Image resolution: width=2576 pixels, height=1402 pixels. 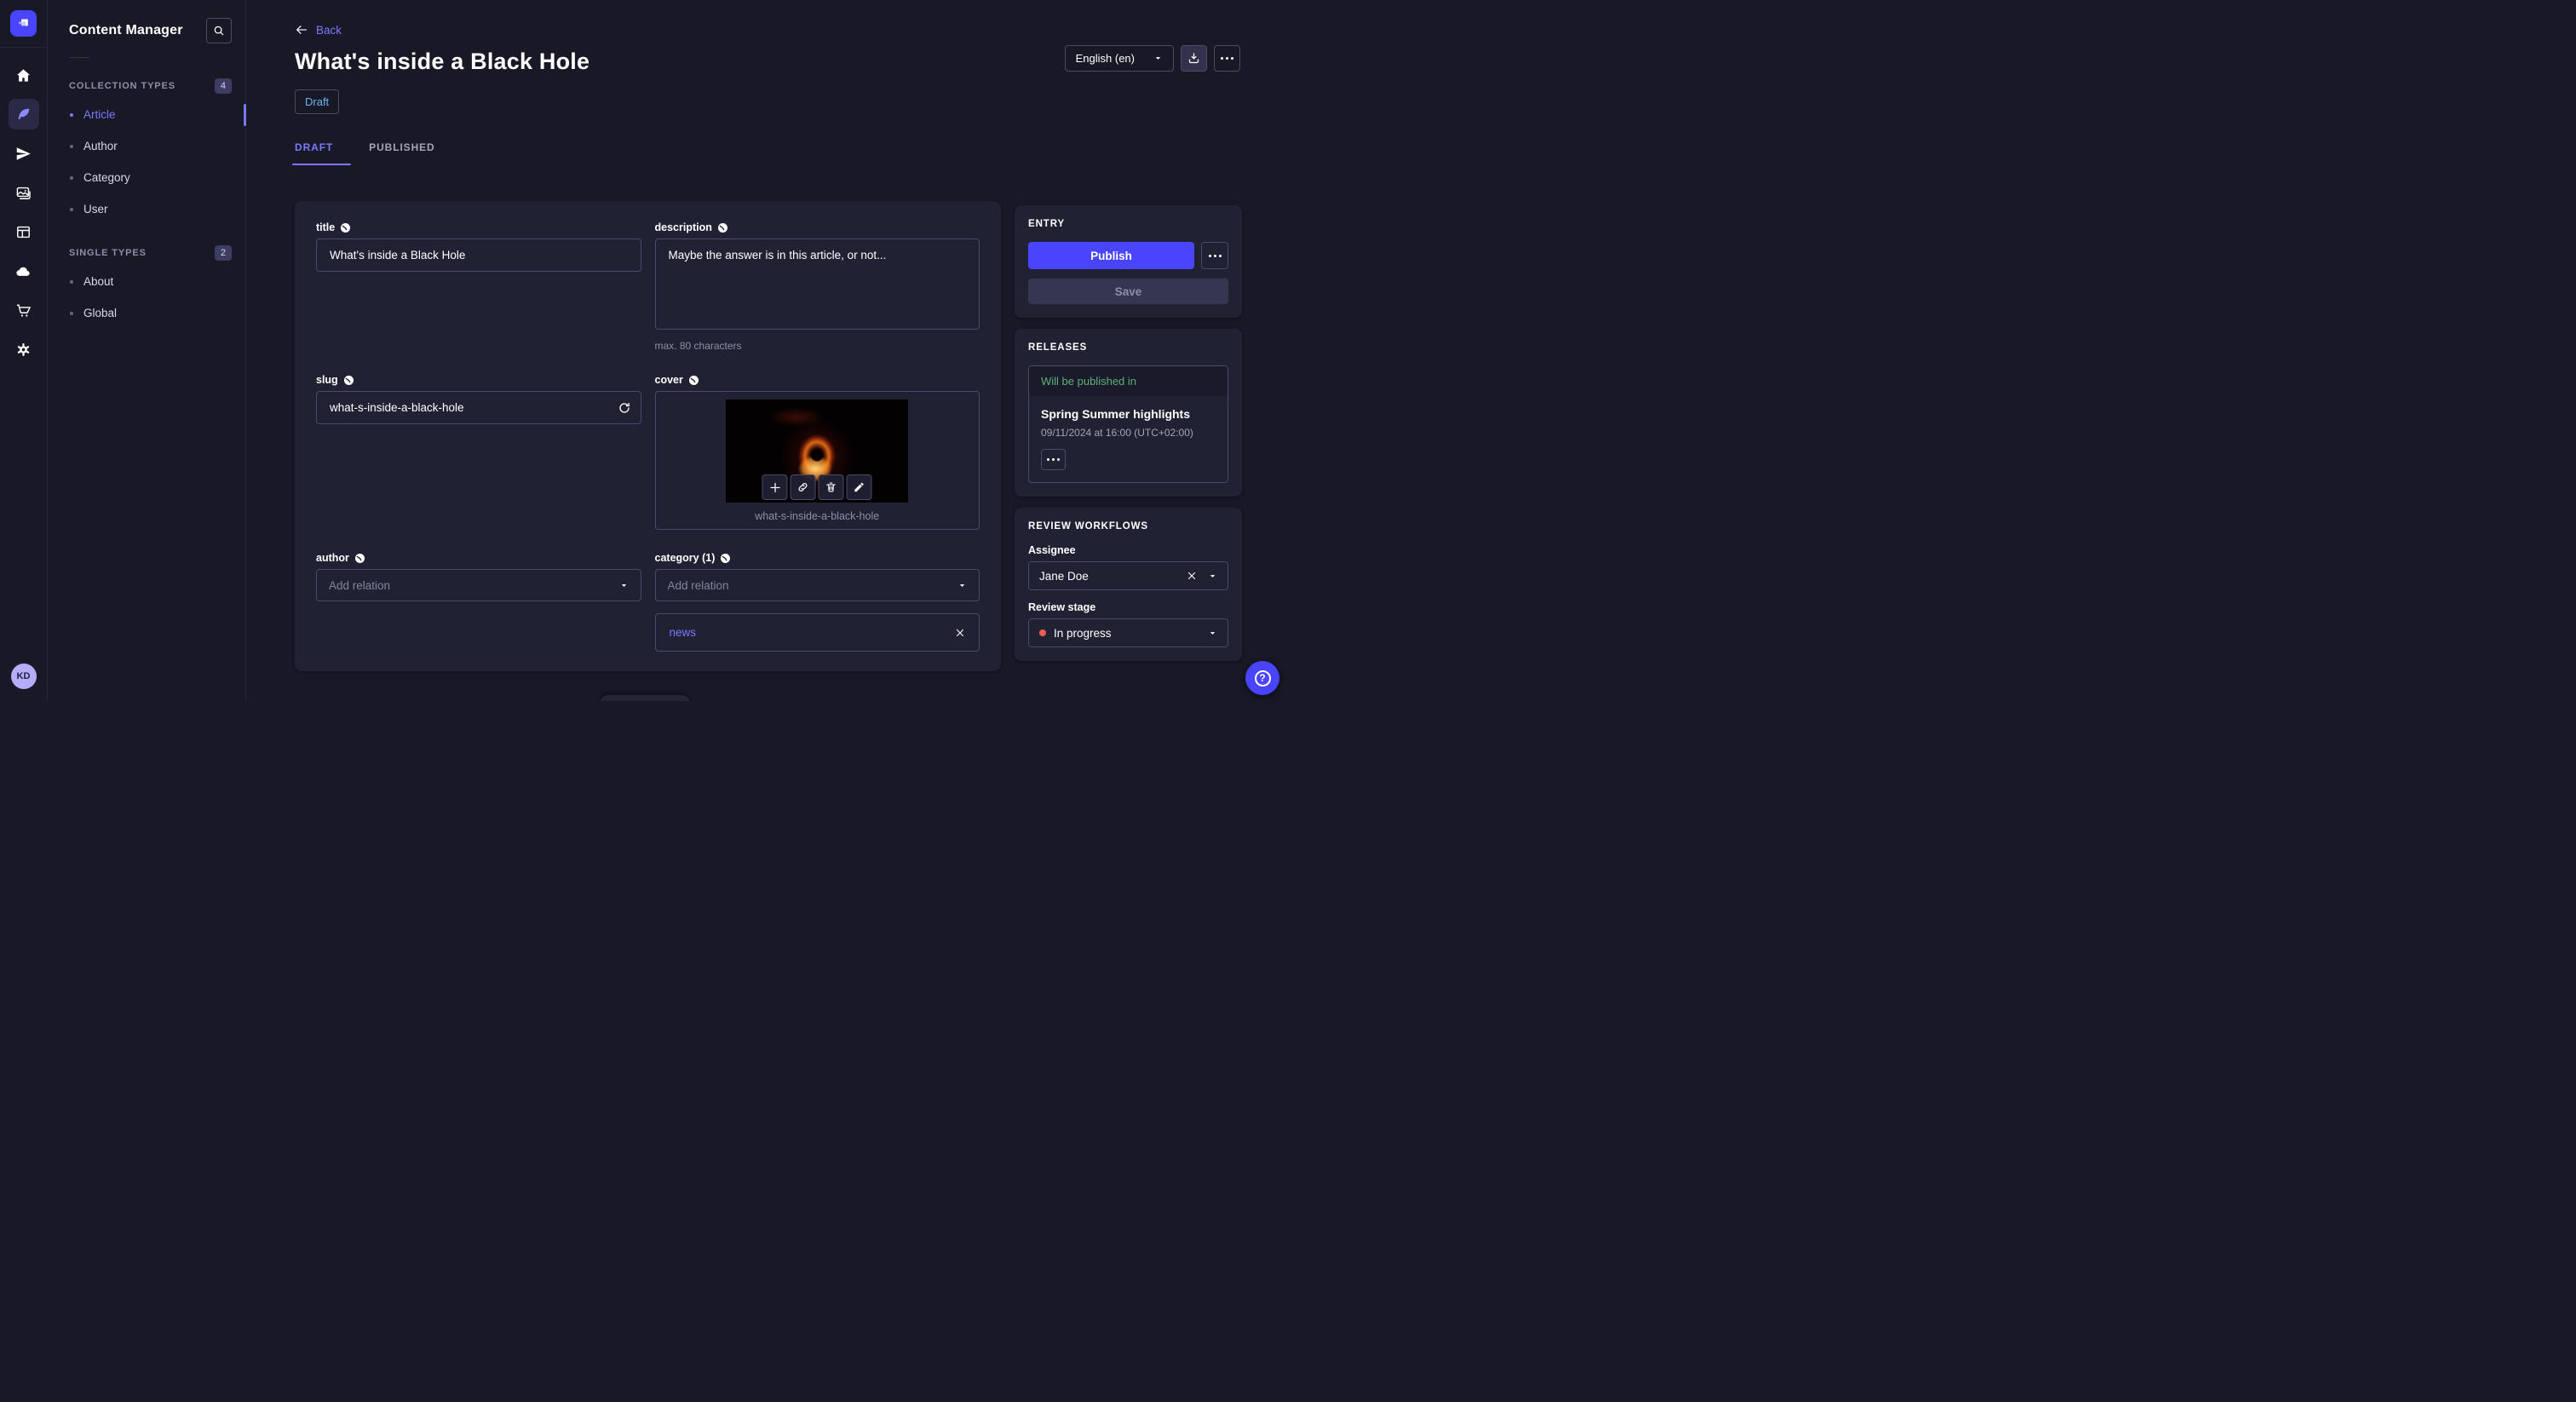 What do you see at coordinates (1111, 255) in the screenshot?
I see `publish-button: Publish` at bounding box center [1111, 255].